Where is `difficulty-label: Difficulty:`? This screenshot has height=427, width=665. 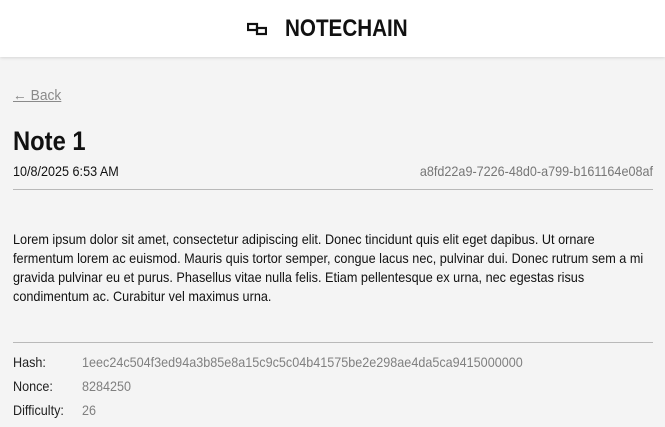 difficulty-label: Difficulty: is located at coordinates (38, 410).